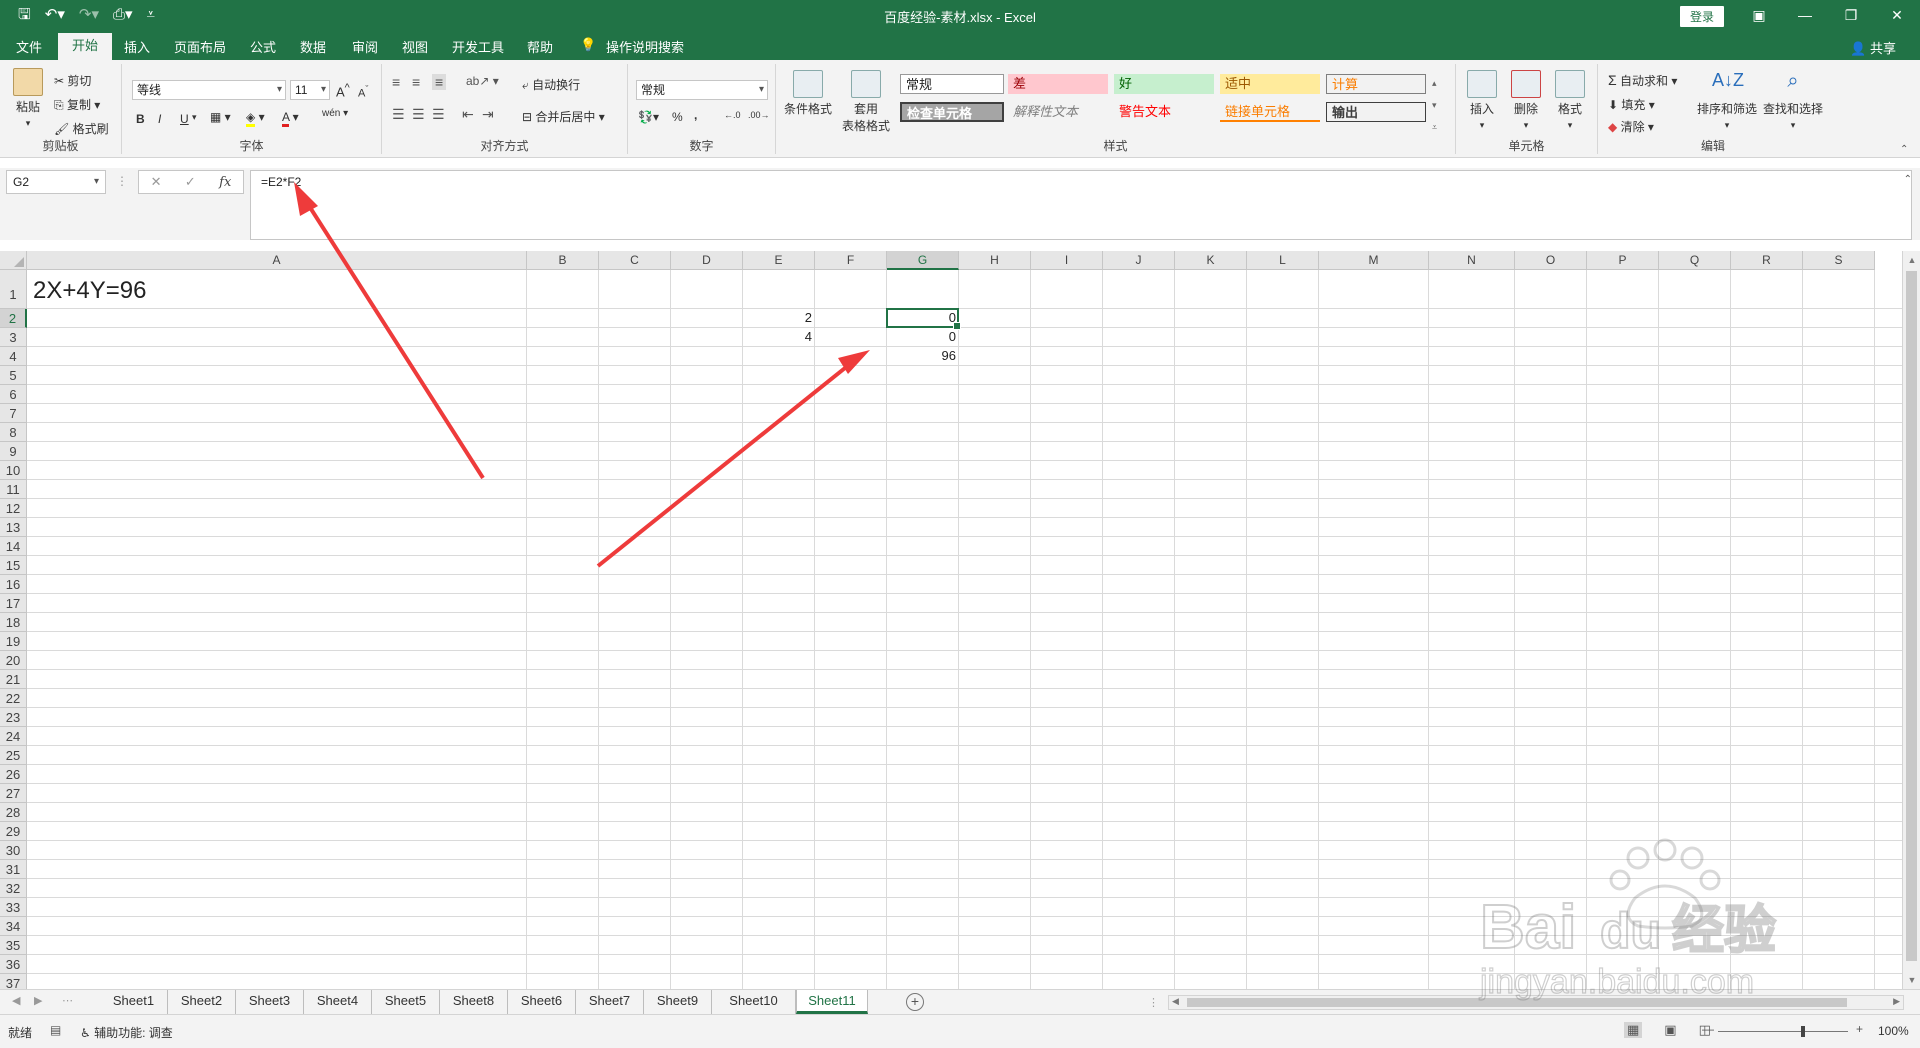 The height and width of the screenshot is (1048, 1920). I want to click on row-header-8: 8, so click(13, 432).